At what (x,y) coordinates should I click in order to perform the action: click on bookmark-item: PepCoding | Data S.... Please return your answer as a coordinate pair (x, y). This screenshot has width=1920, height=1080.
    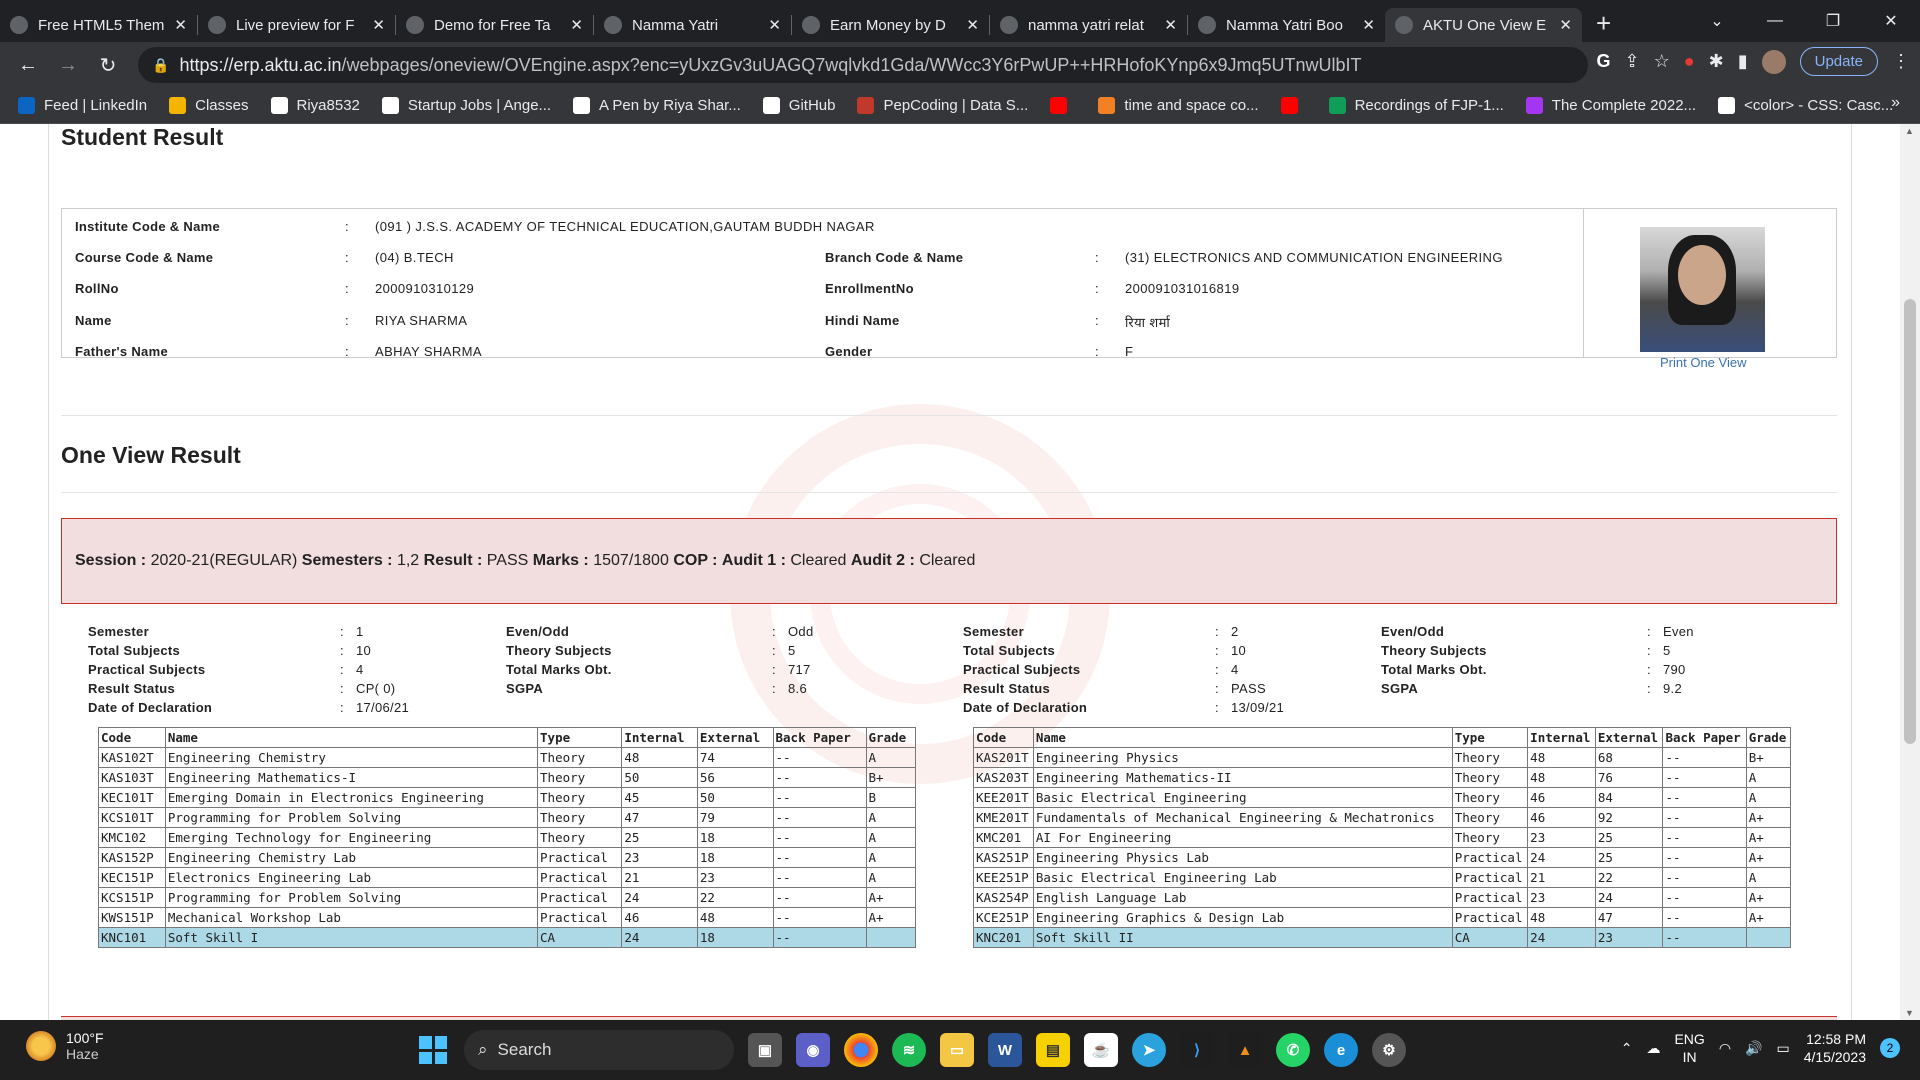
    Looking at the image, I should click on (942, 105).